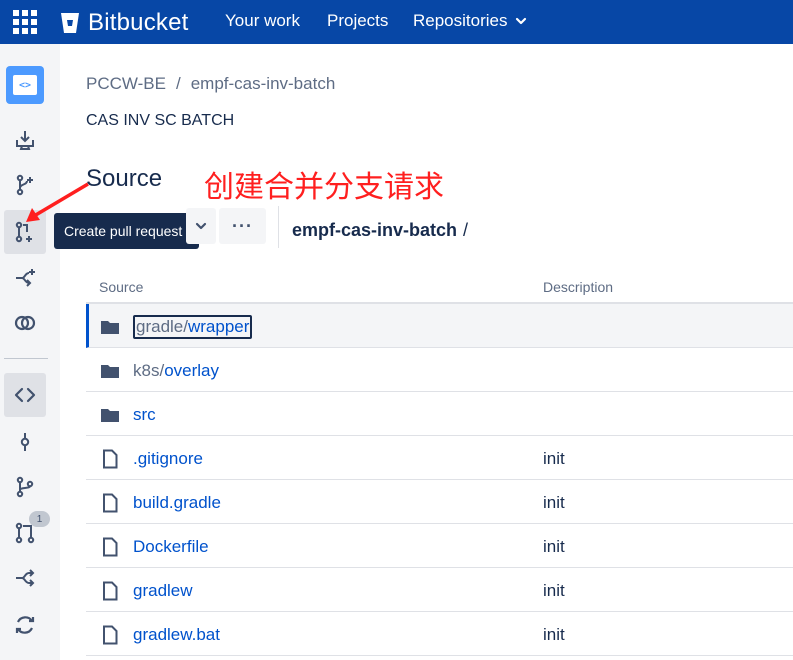 This screenshot has width=793, height=660. I want to click on header-description: Description, so click(578, 287).